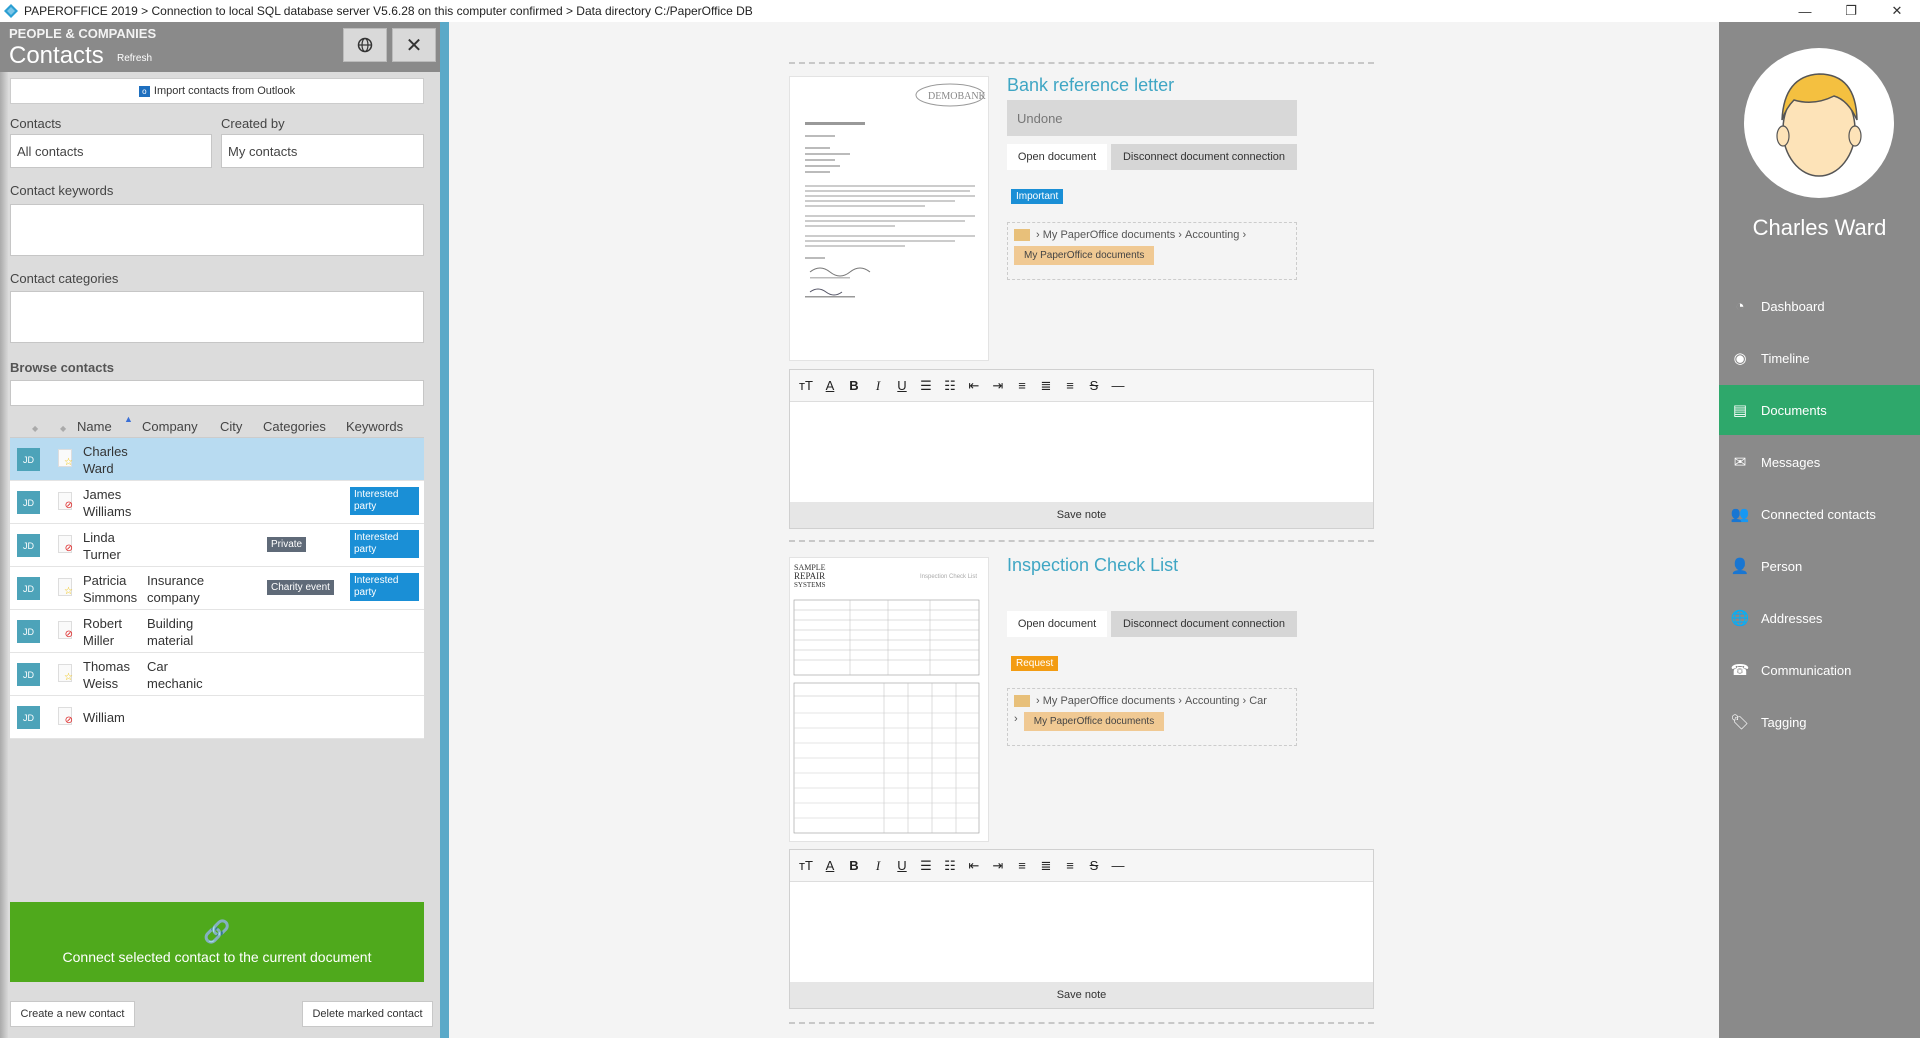 Image resolution: width=1920 pixels, height=1038 pixels. What do you see at coordinates (72, 1014) in the screenshot?
I see `create-contact-button: Create a new contact` at bounding box center [72, 1014].